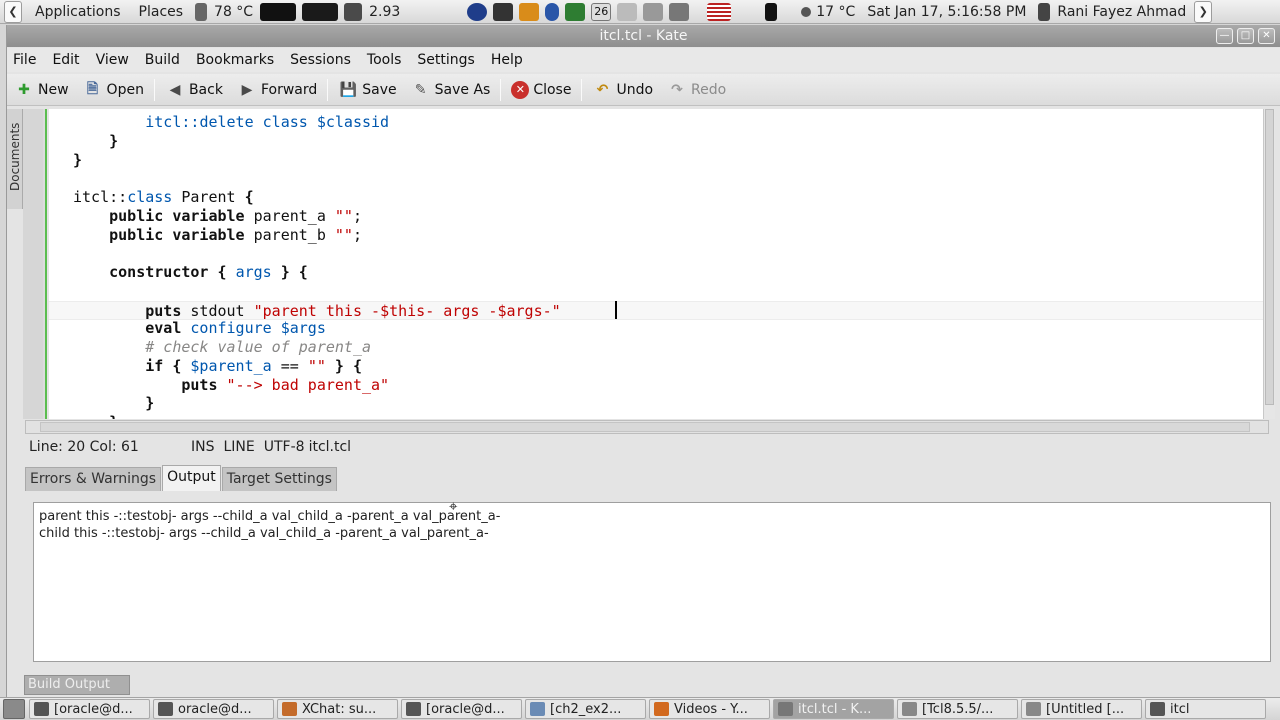 The width and height of the screenshot is (1280, 720). I want to click on redo-icon: ↷, so click(677, 89).